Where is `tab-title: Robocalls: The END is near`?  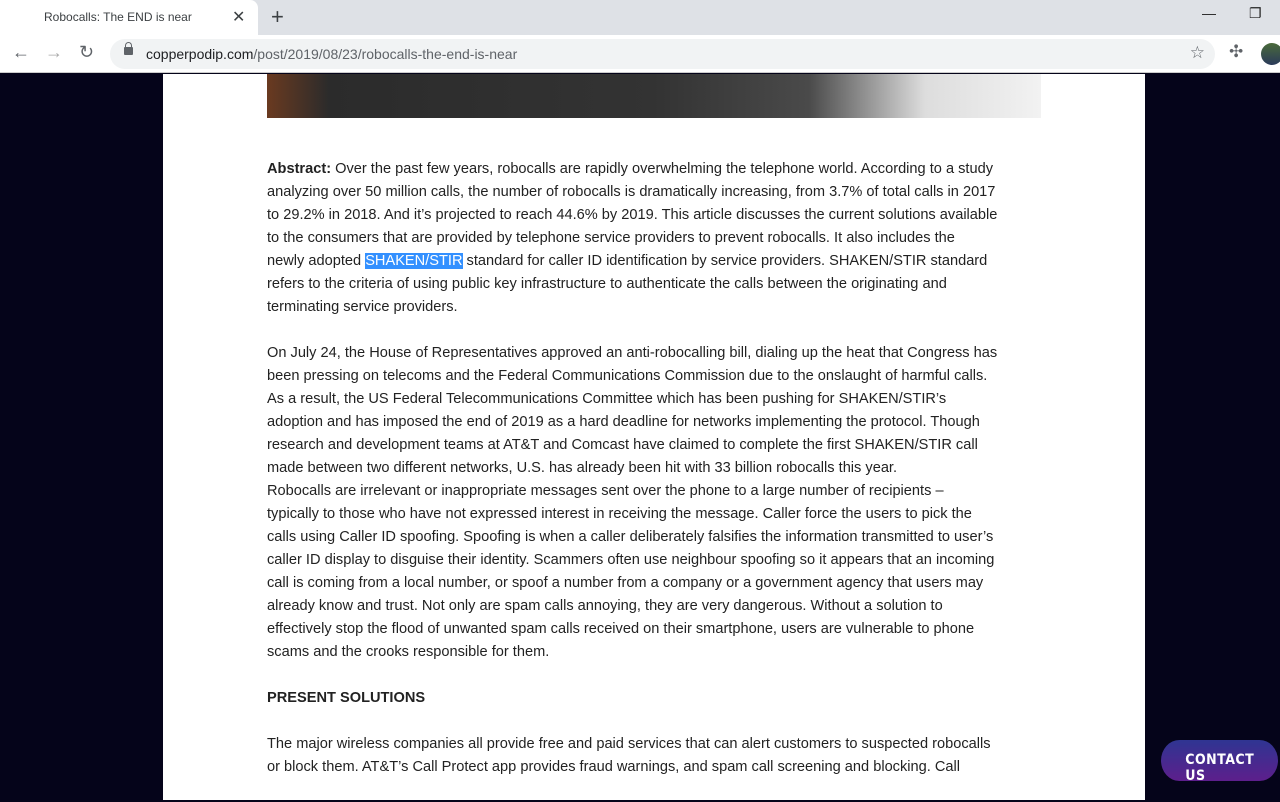 tab-title: Robocalls: The END is near is located at coordinates (118, 17).